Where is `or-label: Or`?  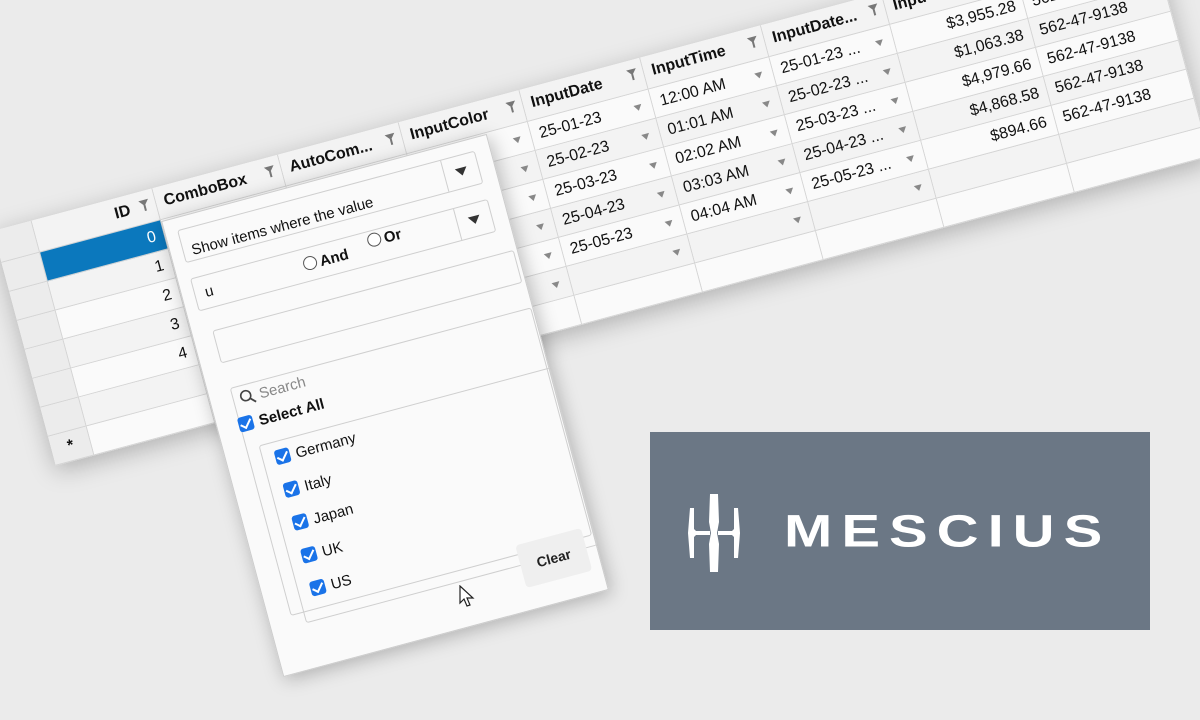 or-label: Or is located at coordinates (393, 236).